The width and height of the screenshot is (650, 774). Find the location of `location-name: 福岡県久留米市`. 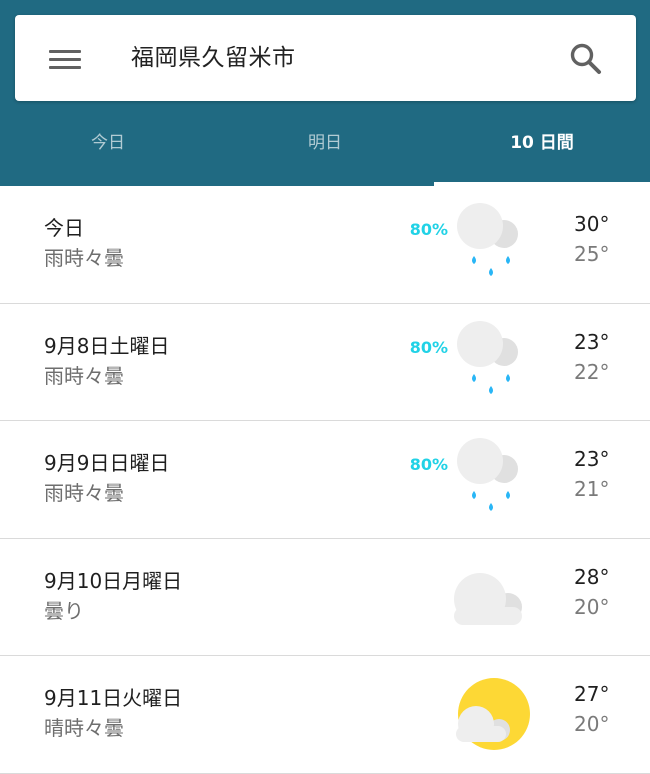

location-name: 福岡県久留米市 is located at coordinates (213, 58).